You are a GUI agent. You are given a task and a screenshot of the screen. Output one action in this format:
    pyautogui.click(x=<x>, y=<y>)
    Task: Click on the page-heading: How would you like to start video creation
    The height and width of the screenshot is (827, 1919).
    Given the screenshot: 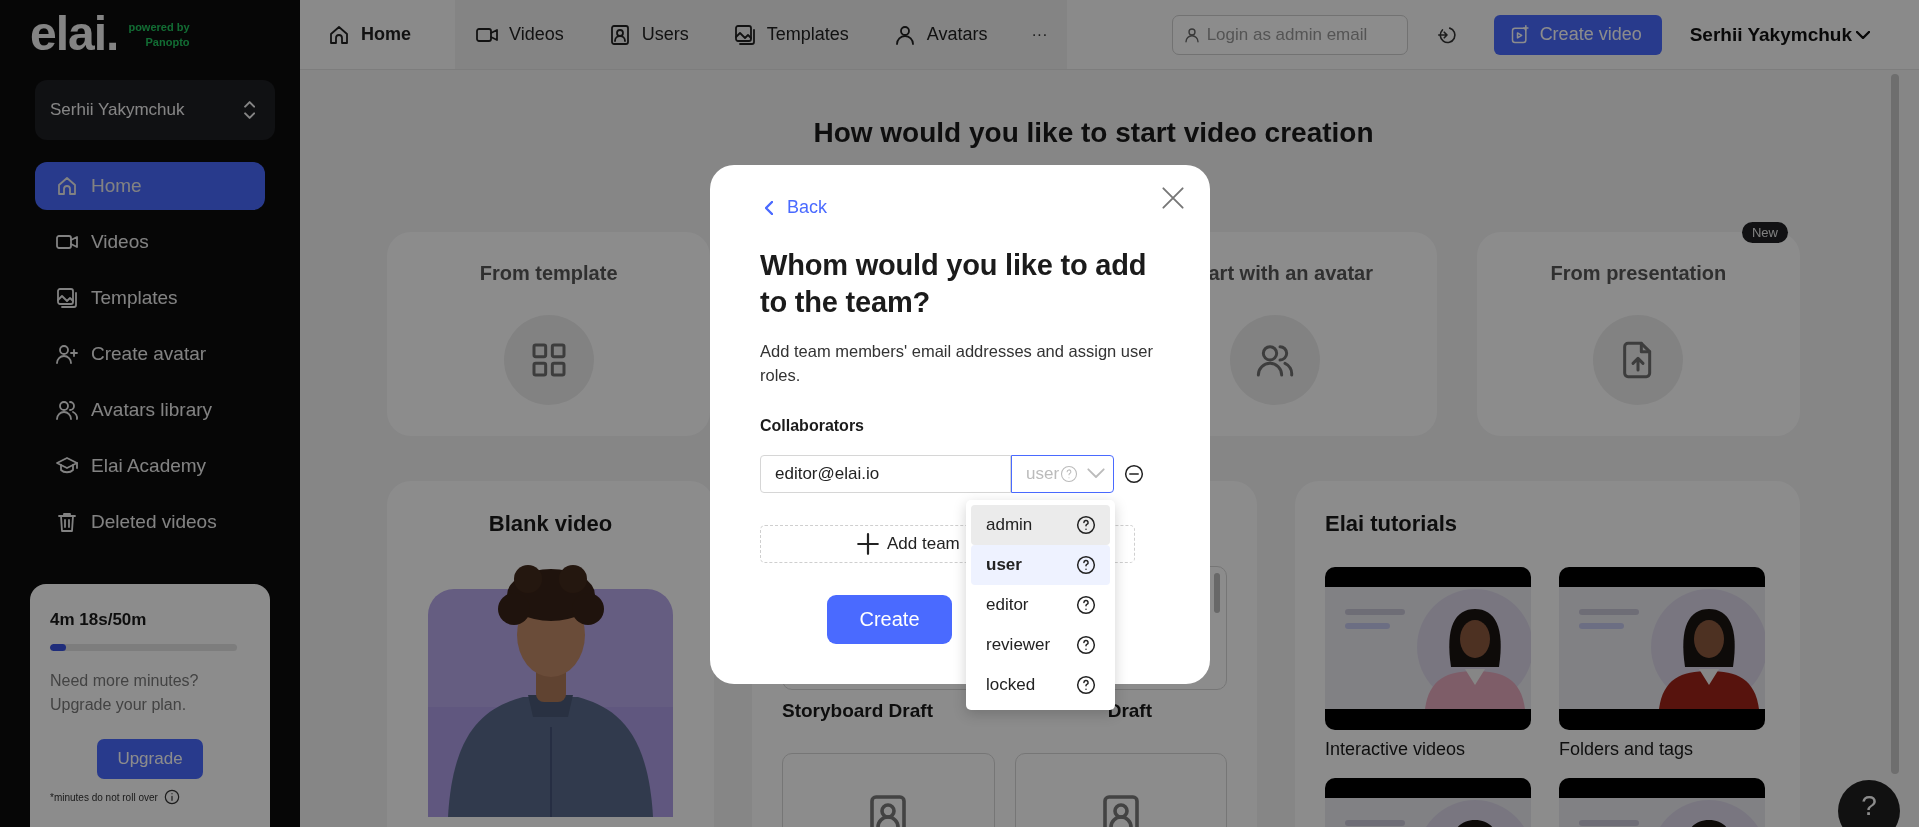 What is the action you would take?
    pyautogui.click(x=1093, y=133)
    